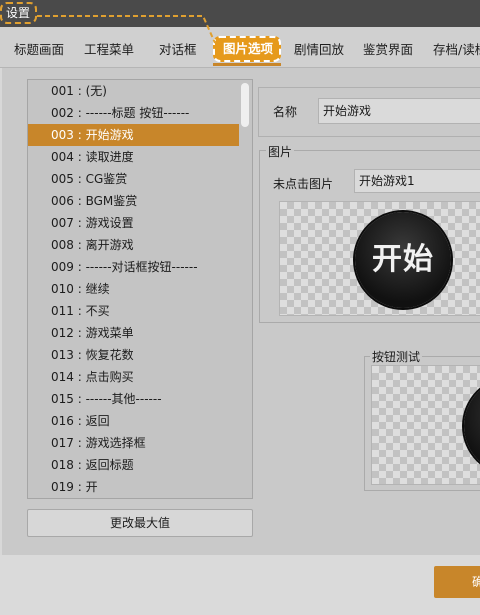  What do you see at coordinates (403, 260) in the screenshot?
I see `start-button-image: 开始` at bounding box center [403, 260].